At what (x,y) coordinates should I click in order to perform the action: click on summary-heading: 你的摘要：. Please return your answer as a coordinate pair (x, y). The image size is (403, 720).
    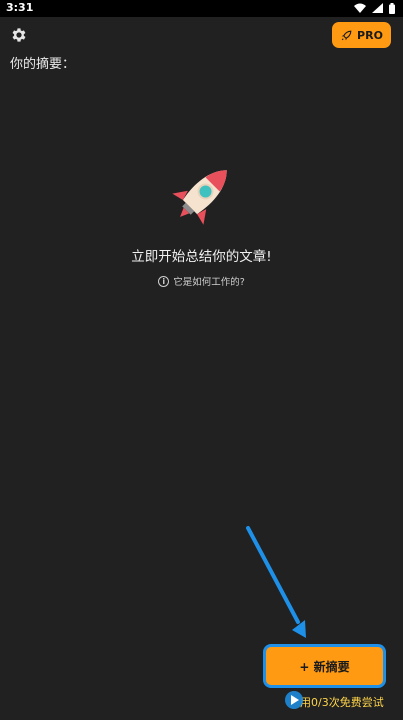
    Looking at the image, I should click on (43, 64).